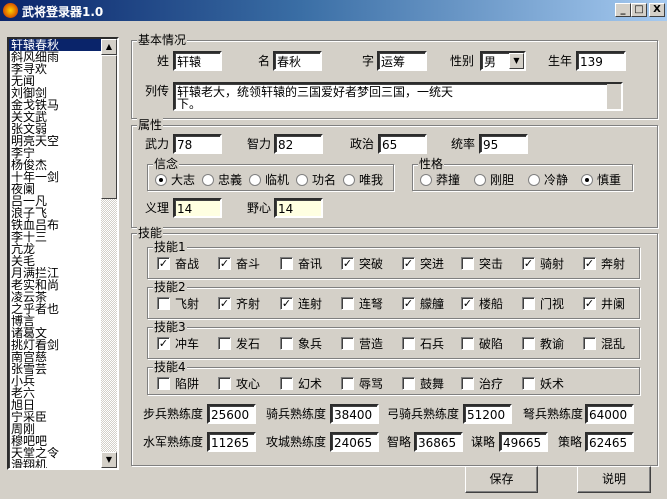  What do you see at coordinates (239, 383) in the screenshot?
I see `skill-checkbox: 攻心` at bounding box center [239, 383].